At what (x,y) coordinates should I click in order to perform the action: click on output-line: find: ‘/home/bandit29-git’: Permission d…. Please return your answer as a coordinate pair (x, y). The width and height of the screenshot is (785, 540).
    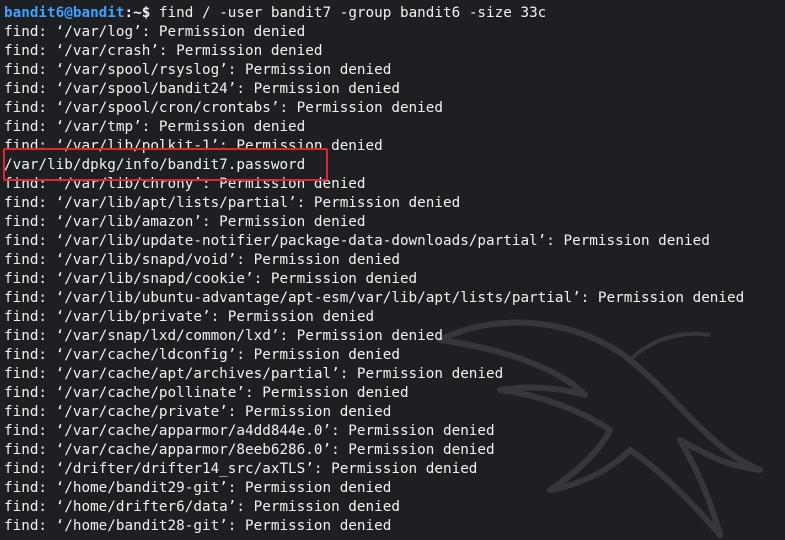
    Looking at the image, I should click on (198, 488).